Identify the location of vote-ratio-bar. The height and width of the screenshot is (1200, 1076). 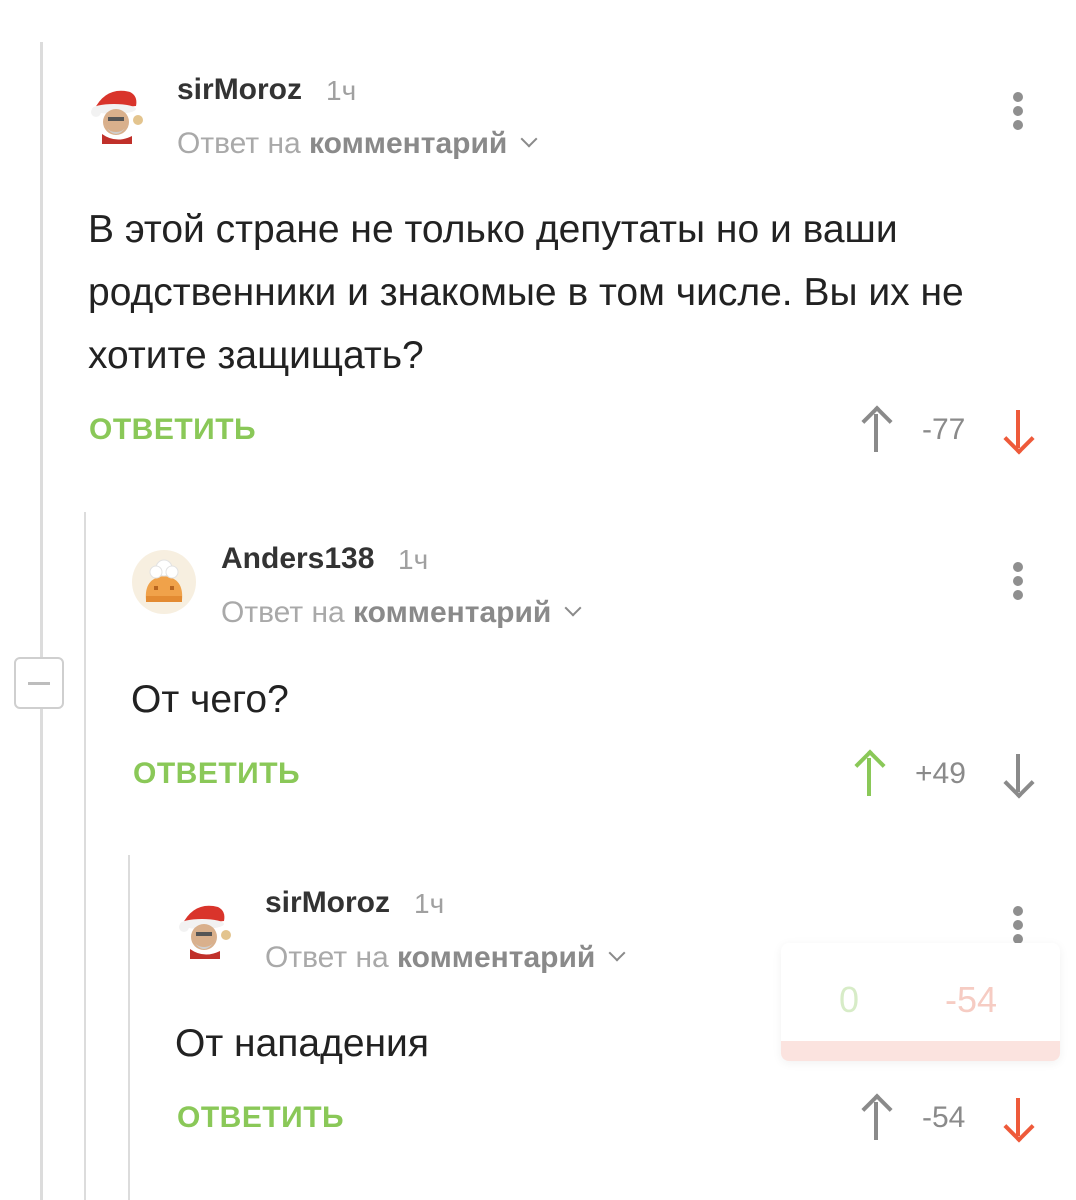
(920, 1051).